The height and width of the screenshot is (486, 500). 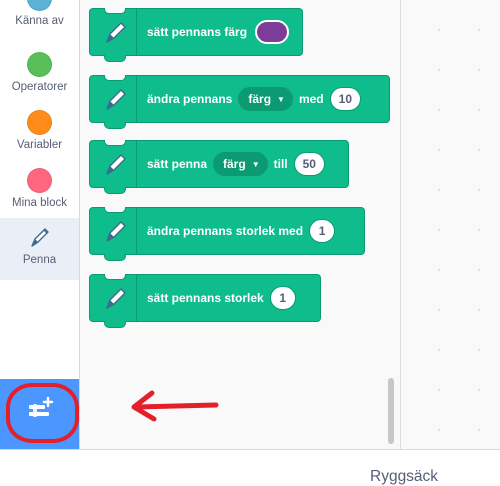 I want to click on palette-scrollbar, so click(x=391, y=411).